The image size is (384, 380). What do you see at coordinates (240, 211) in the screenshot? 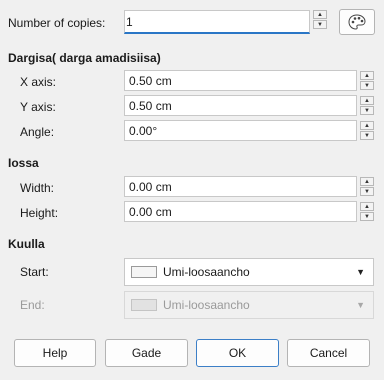
I see `height-input: 0.00 cm` at bounding box center [240, 211].